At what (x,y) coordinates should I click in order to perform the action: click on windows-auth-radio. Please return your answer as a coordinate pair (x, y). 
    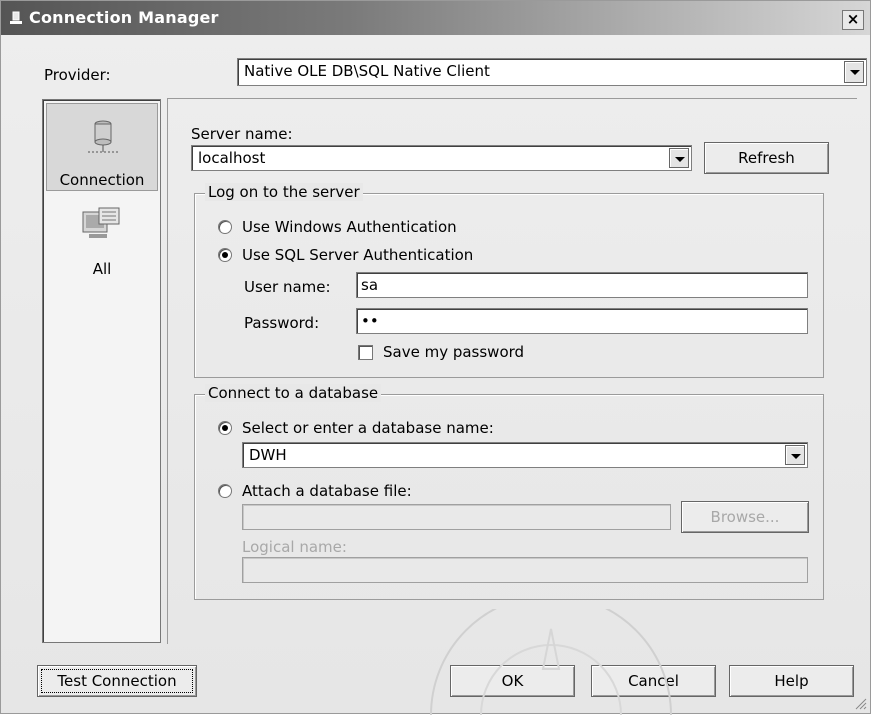
    Looking at the image, I should click on (225, 227).